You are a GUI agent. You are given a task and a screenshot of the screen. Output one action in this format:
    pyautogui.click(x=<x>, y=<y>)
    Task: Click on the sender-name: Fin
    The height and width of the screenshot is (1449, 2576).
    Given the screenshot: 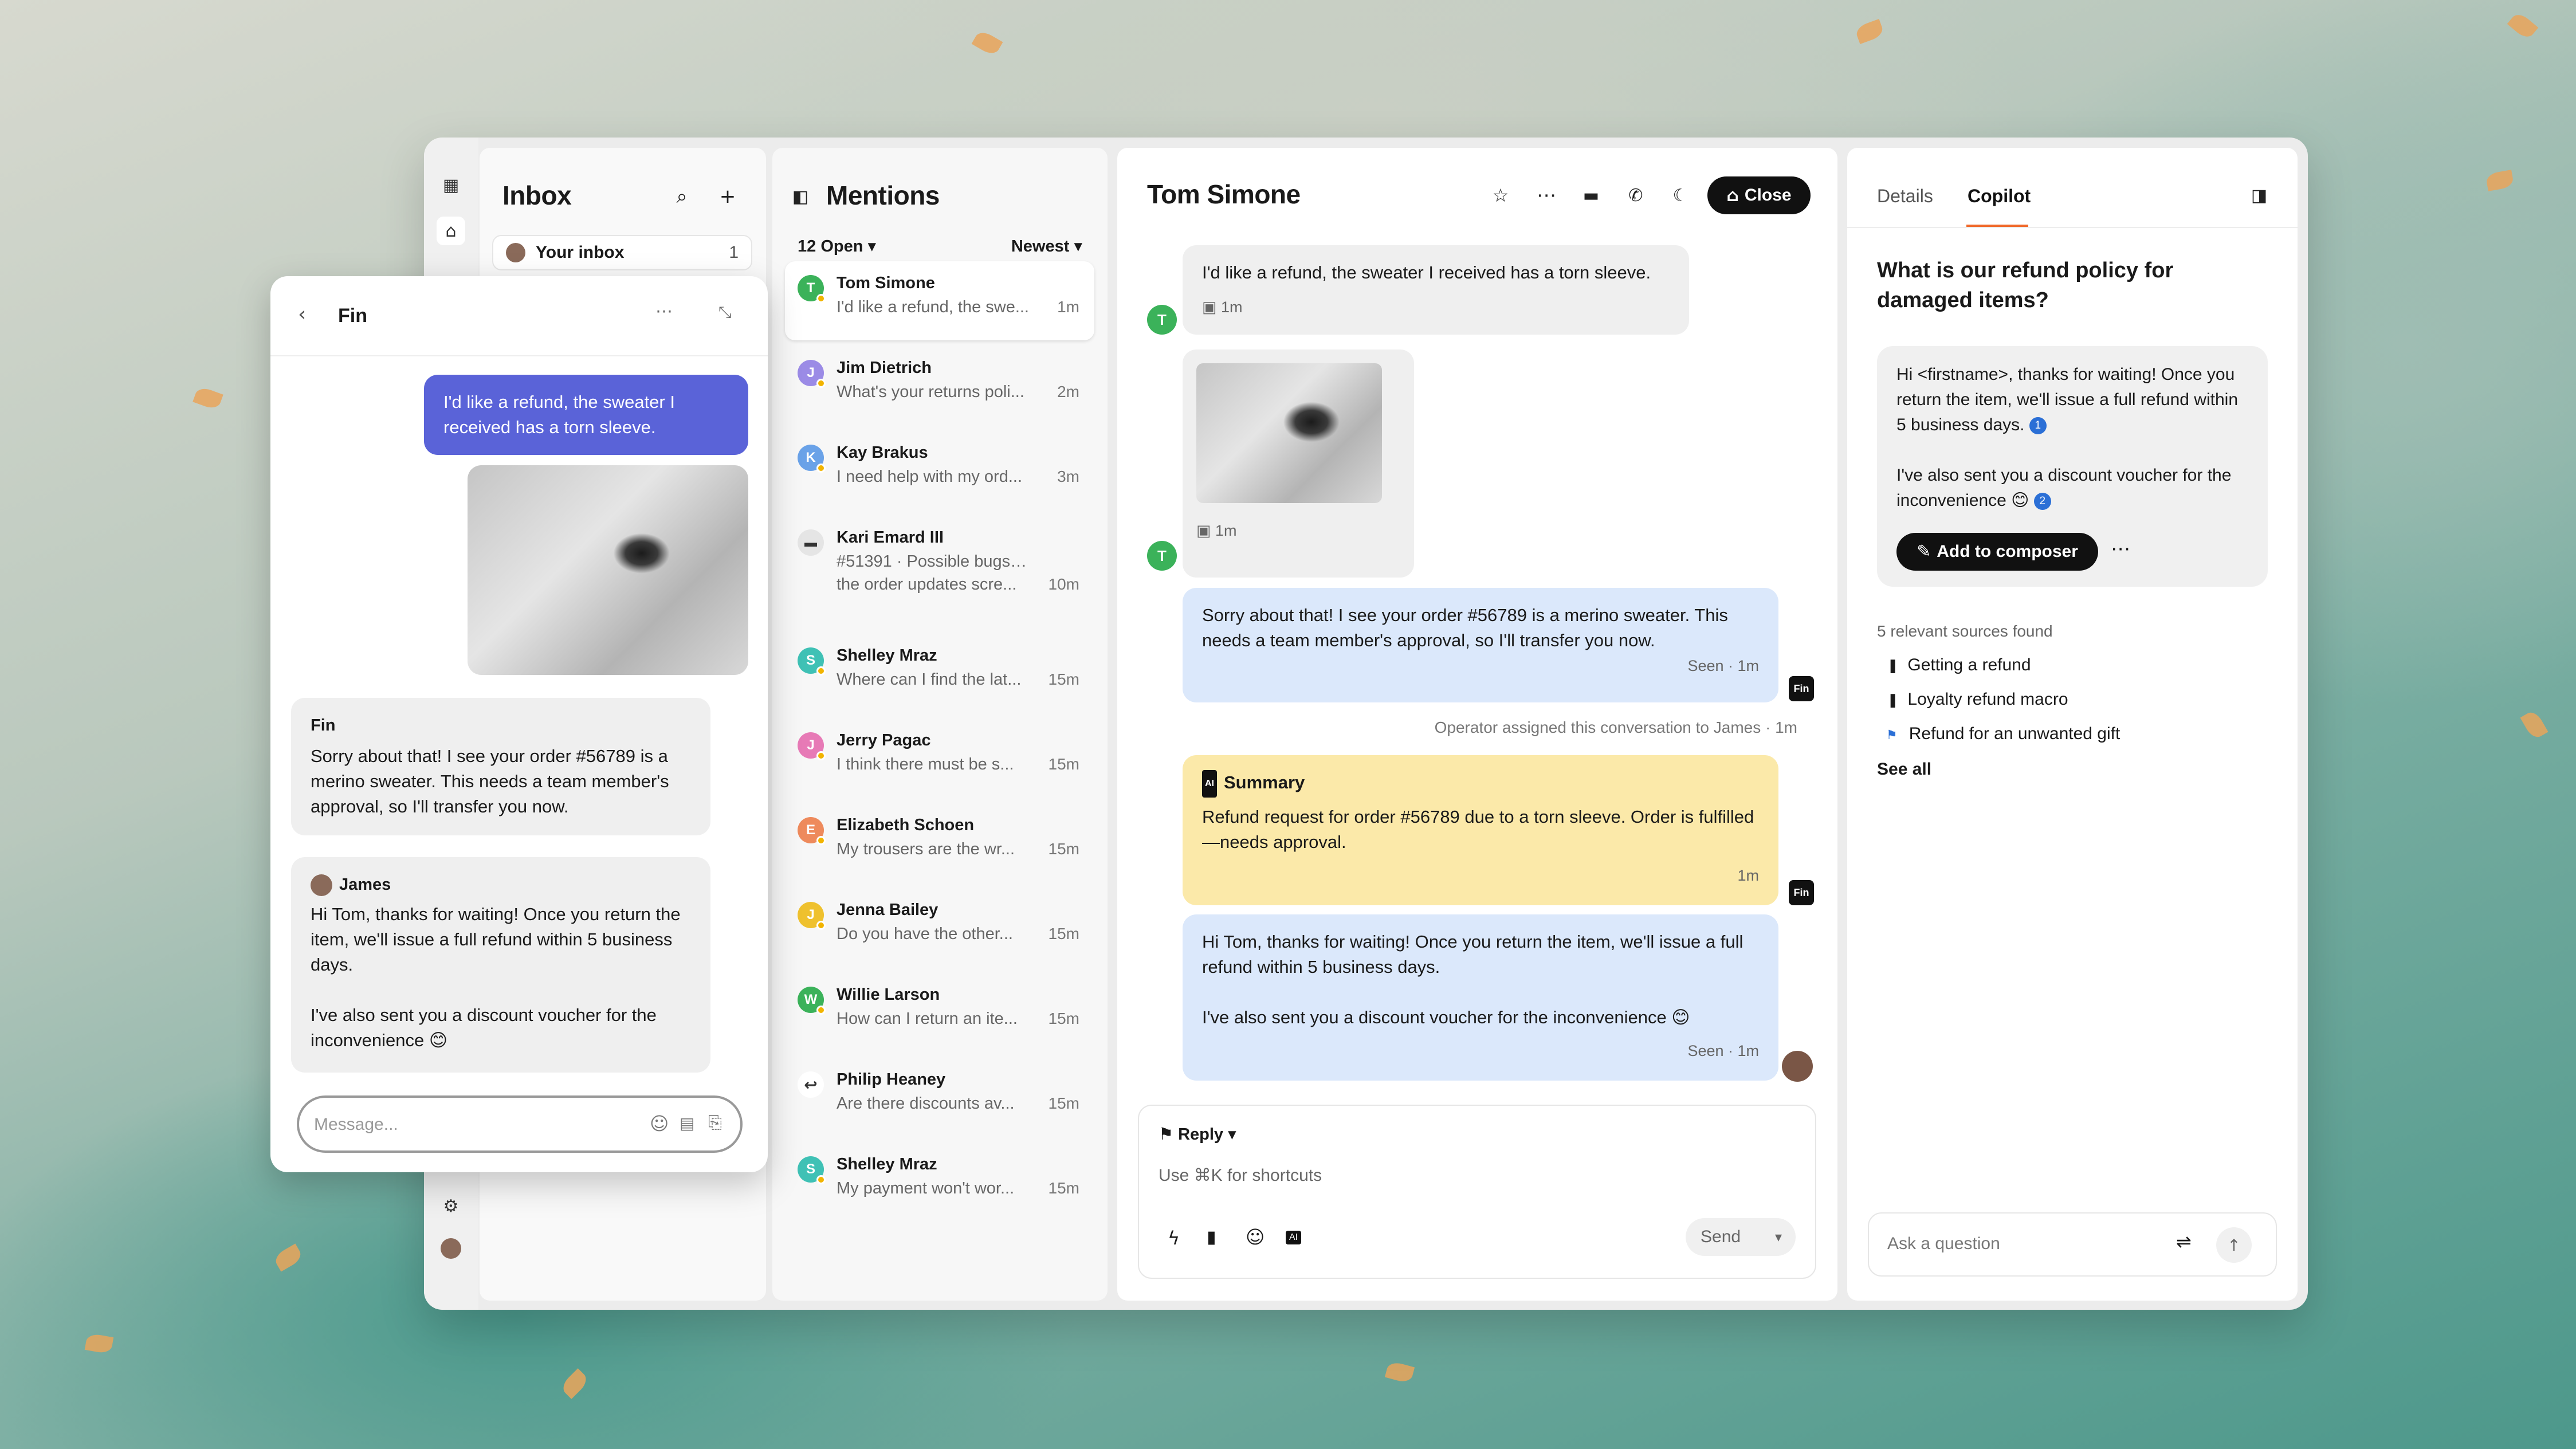 What is the action you would take?
    pyautogui.click(x=324, y=726)
    